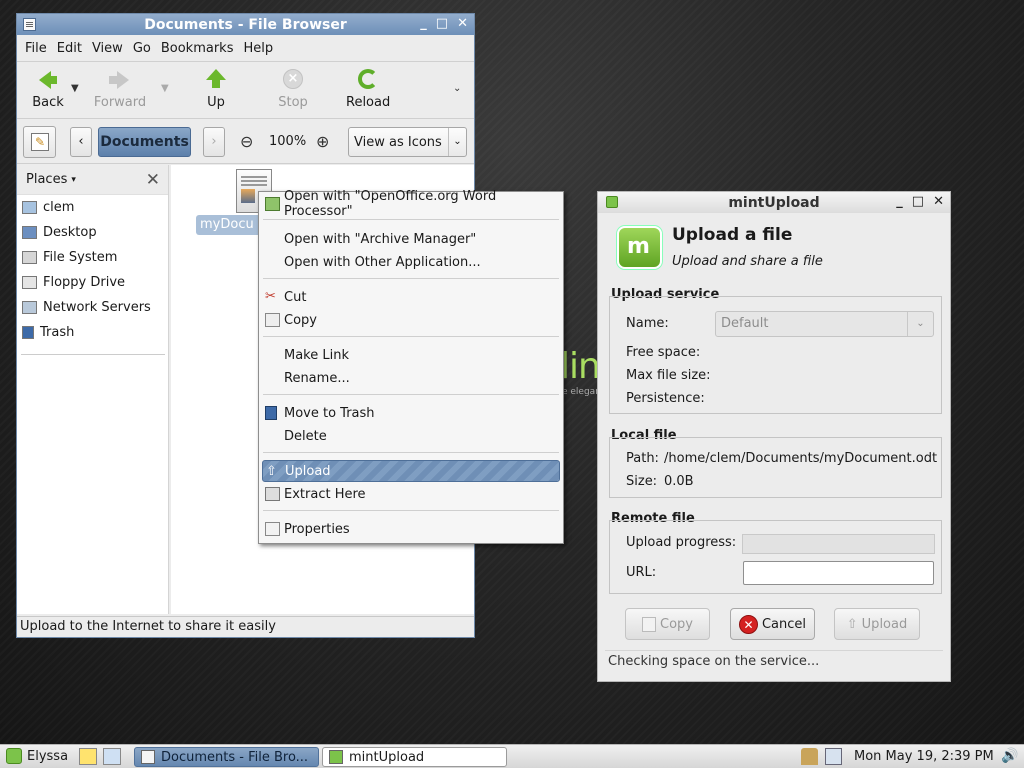  What do you see at coordinates (924, 756) in the screenshot?
I see `clock: Mon May 19, 2:39 PM` at bounding box center [924, 756].